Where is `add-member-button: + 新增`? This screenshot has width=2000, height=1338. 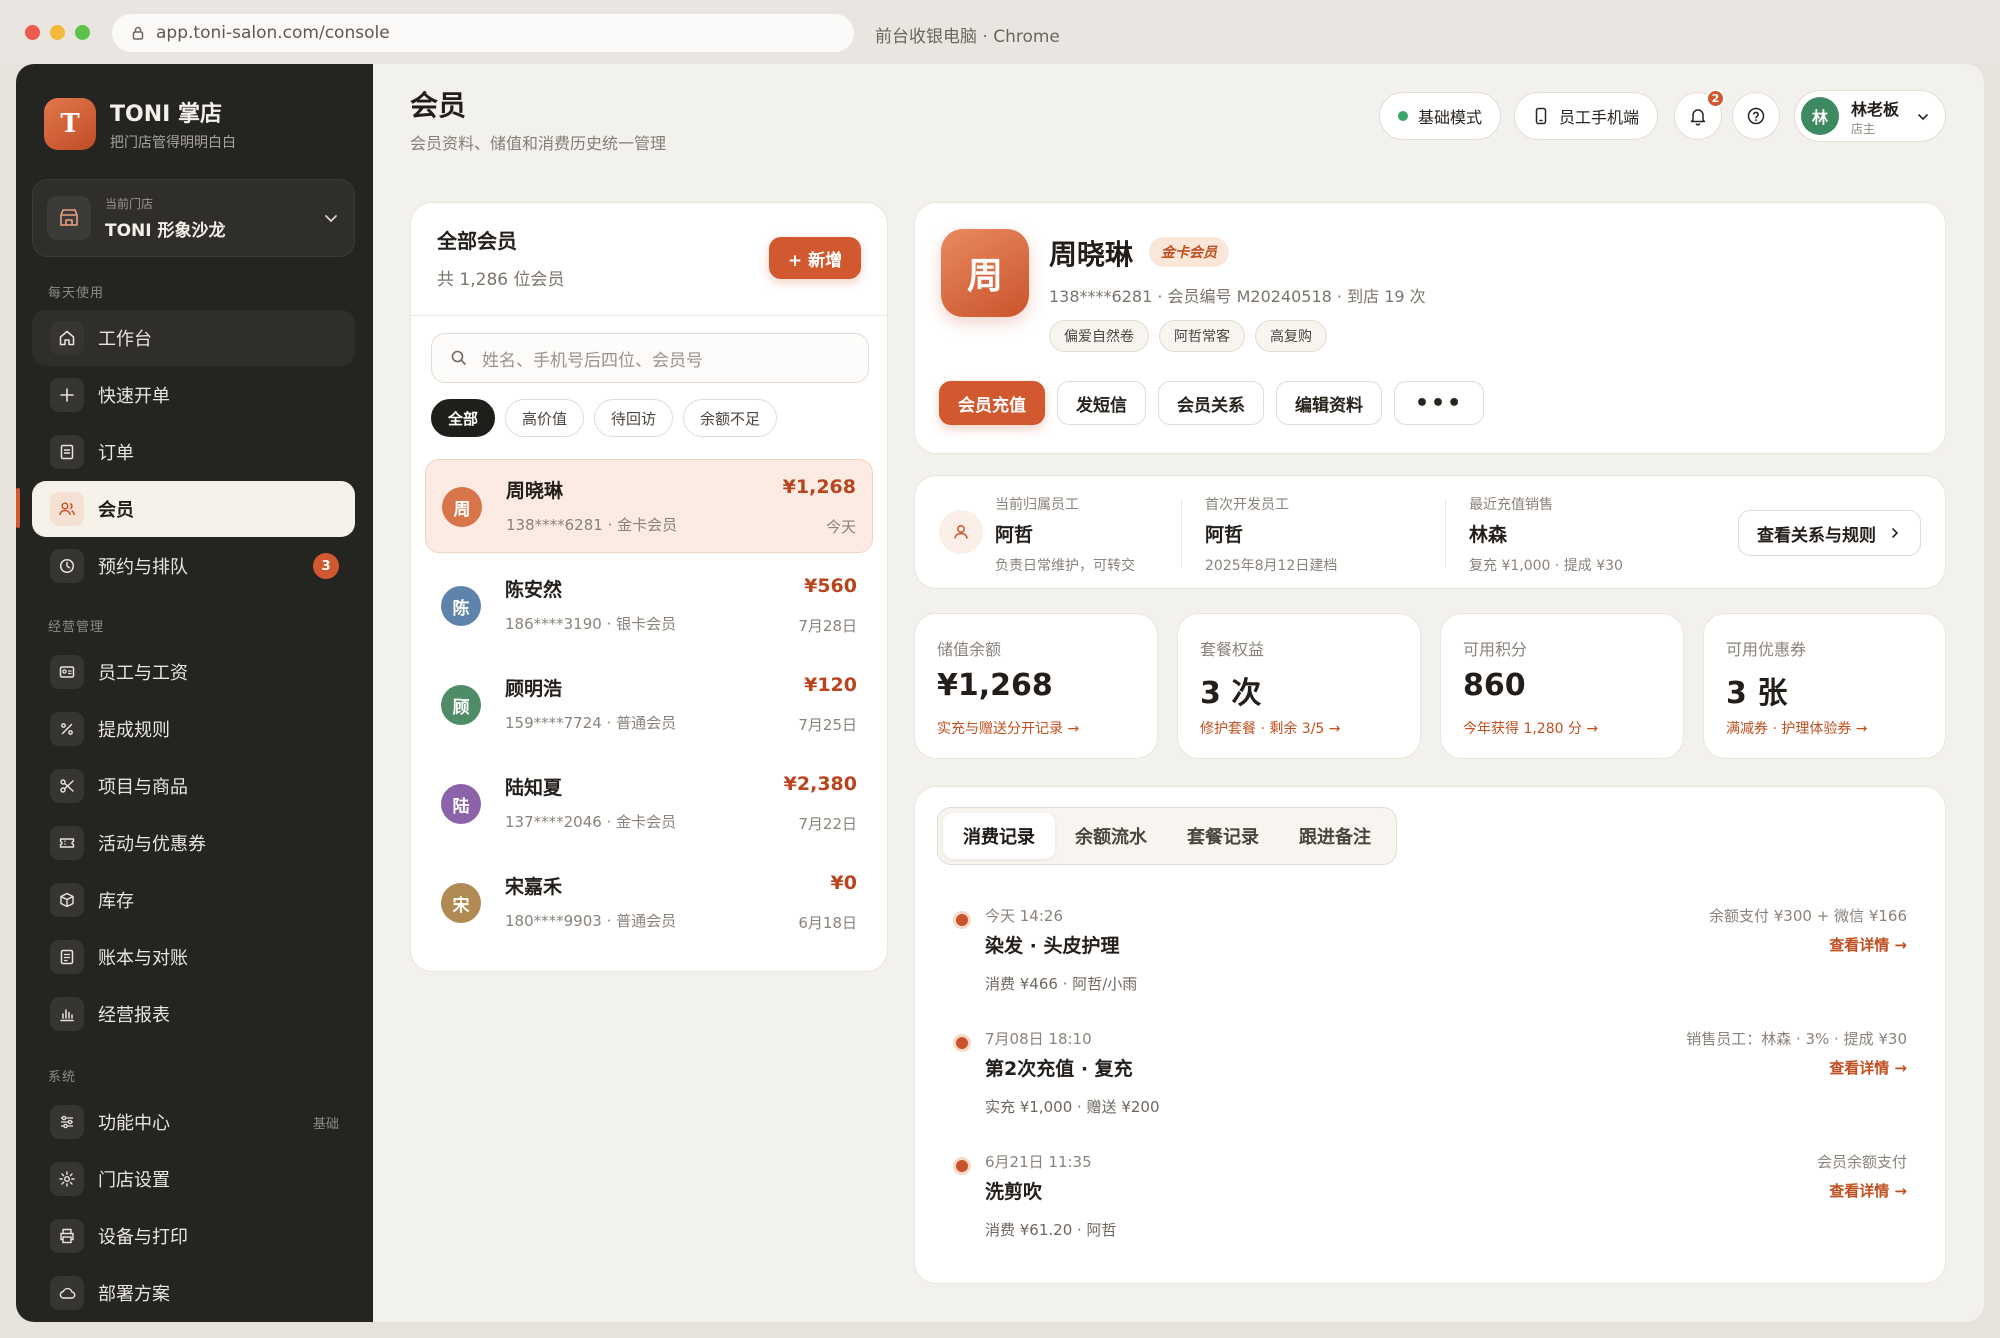
add-member-button: + 新增 is located at coordinates (815, 258).